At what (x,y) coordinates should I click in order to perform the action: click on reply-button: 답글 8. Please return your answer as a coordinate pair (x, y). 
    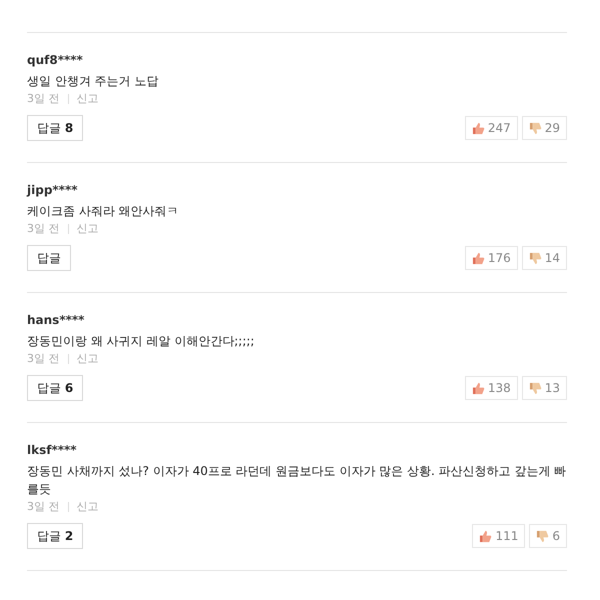
    Looking at the image, I should click on (55, 128).